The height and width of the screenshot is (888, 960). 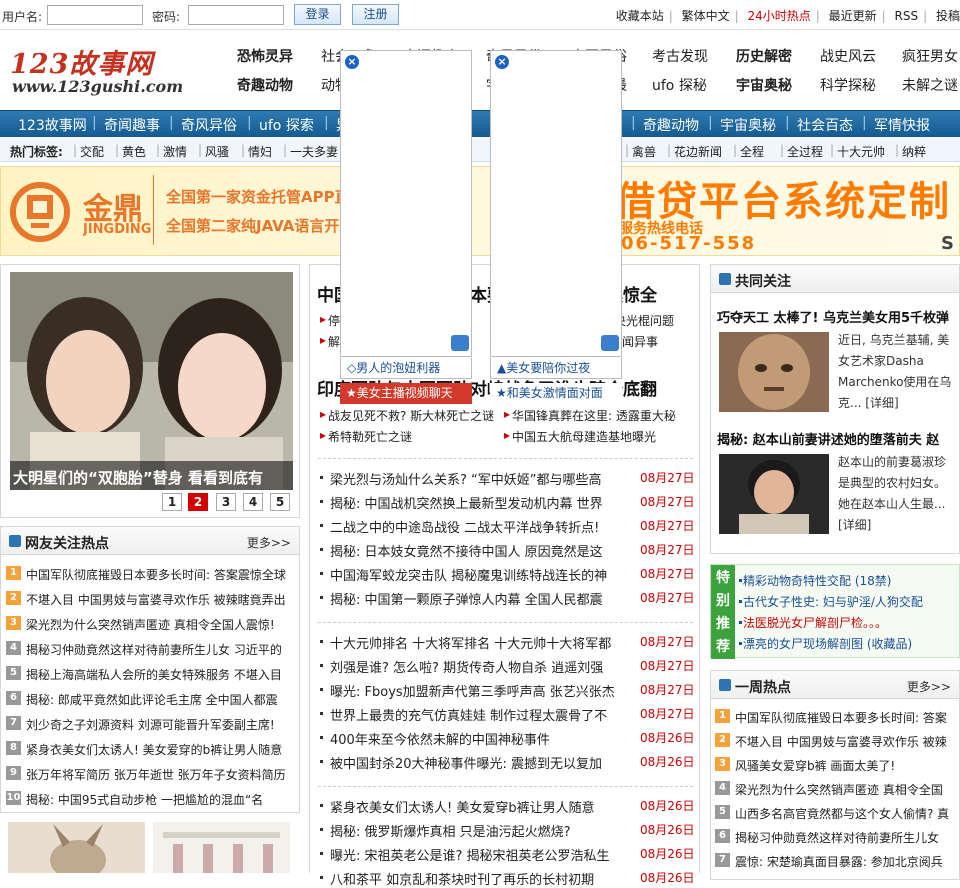 What do you see at coordinates (198, 502) in the screenshot?
I see `page-button: 2` at bounding box center [198, 502].